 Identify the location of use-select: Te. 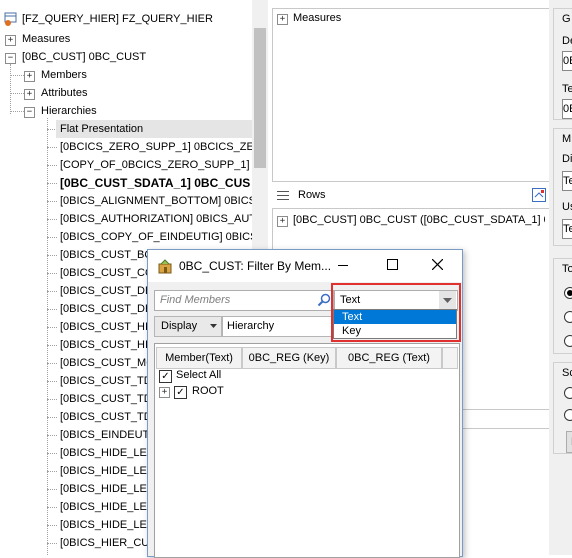
(567, 229).